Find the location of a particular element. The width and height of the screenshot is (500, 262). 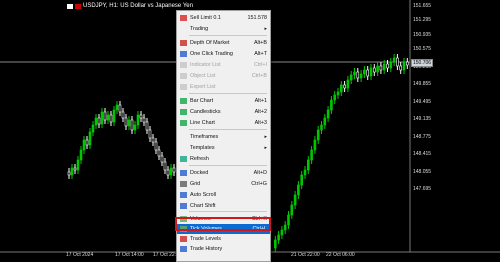

menu-item-volumes: Volumes Ctrl+K is located at coordinates (223, 219).